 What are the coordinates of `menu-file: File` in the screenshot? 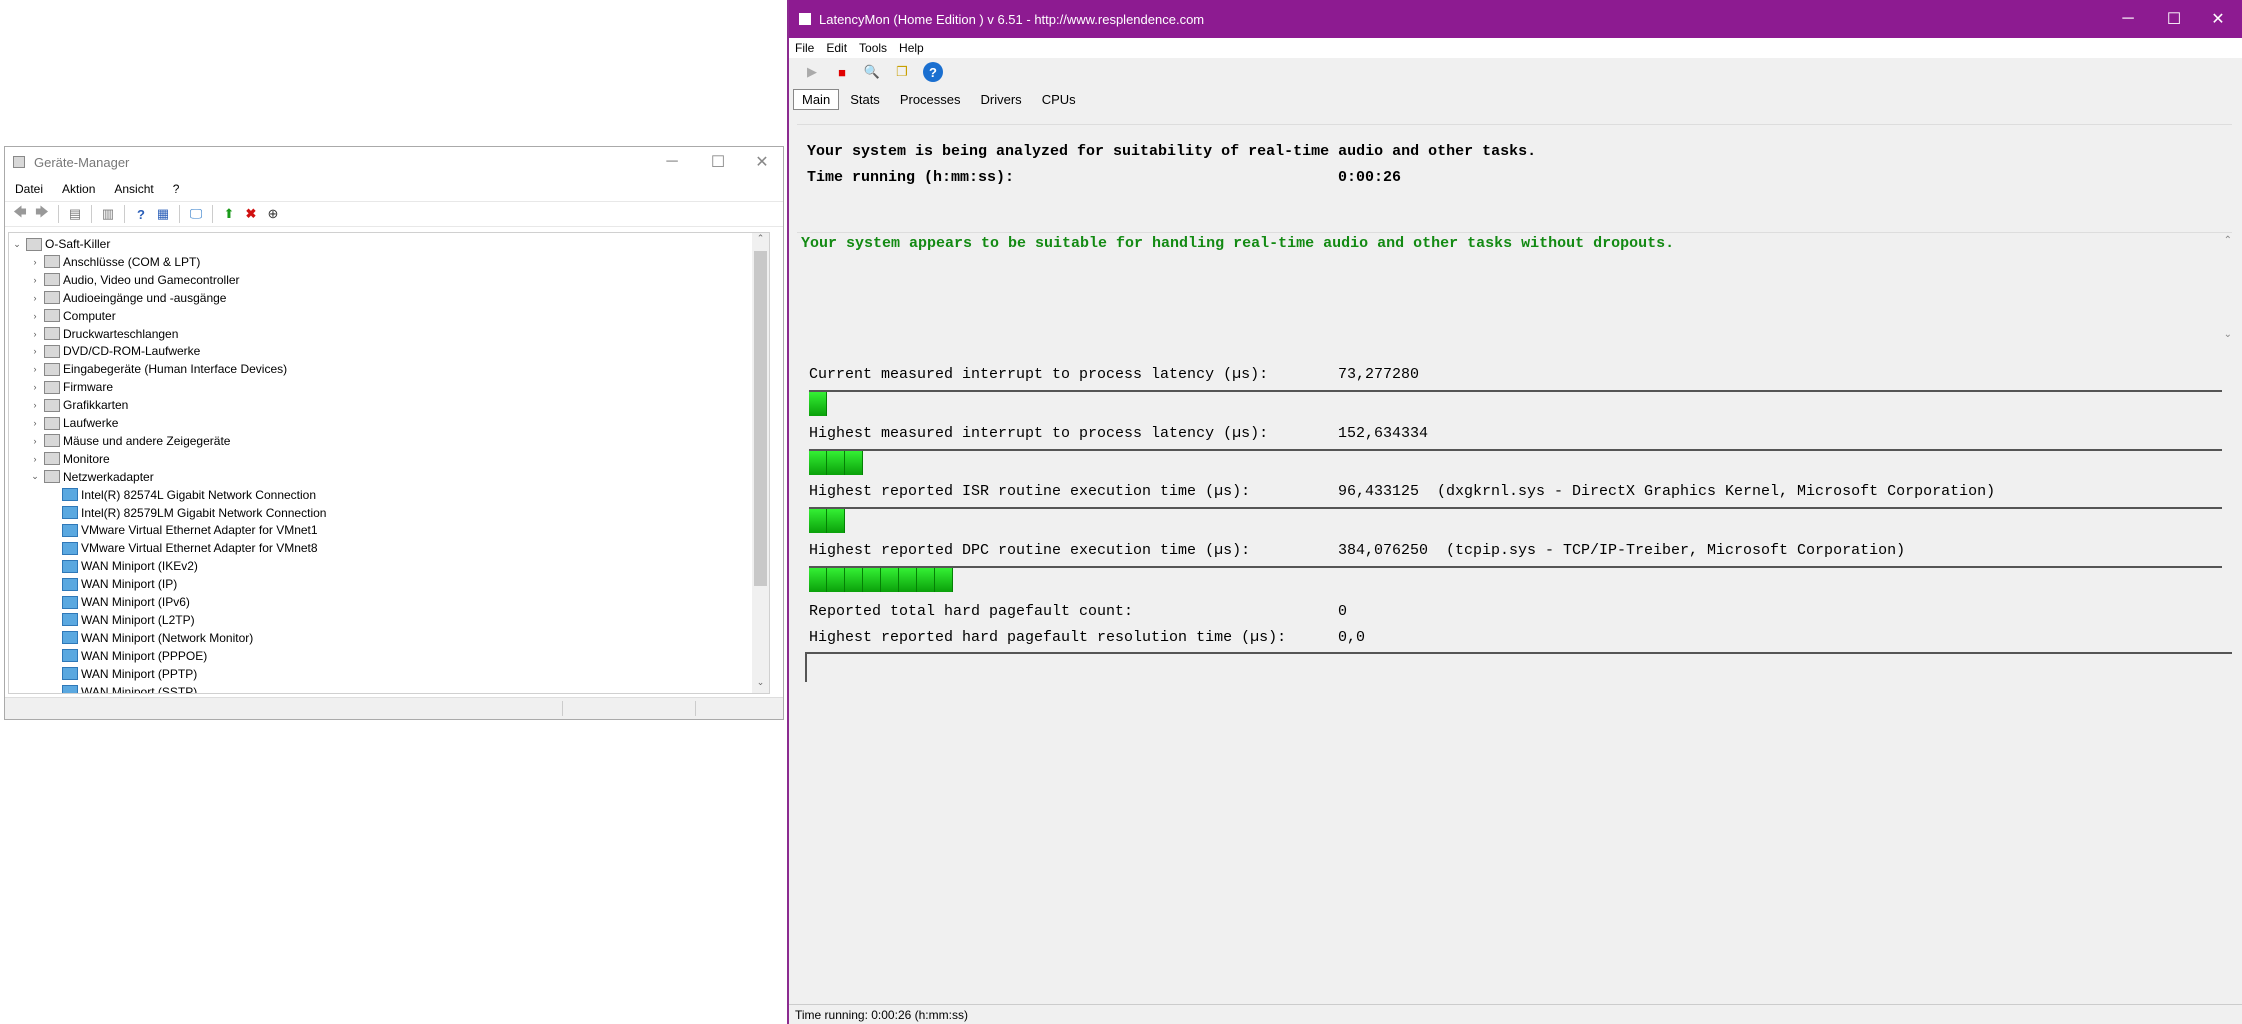 It's located at (804, 48).